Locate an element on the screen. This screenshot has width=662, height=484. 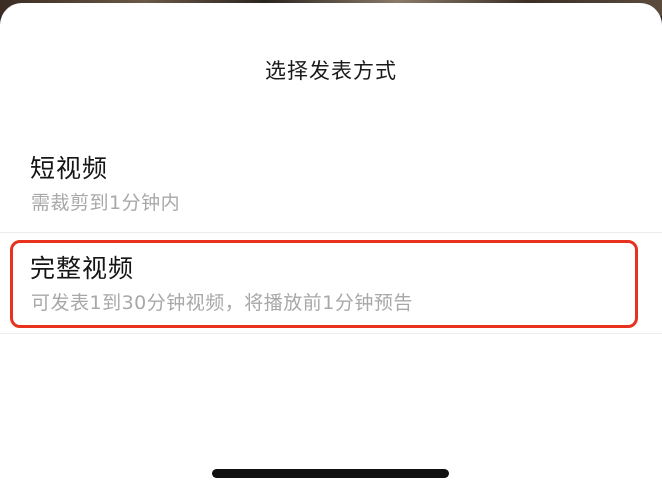
option-title: 短视频 is located at coordinates (69, 168).